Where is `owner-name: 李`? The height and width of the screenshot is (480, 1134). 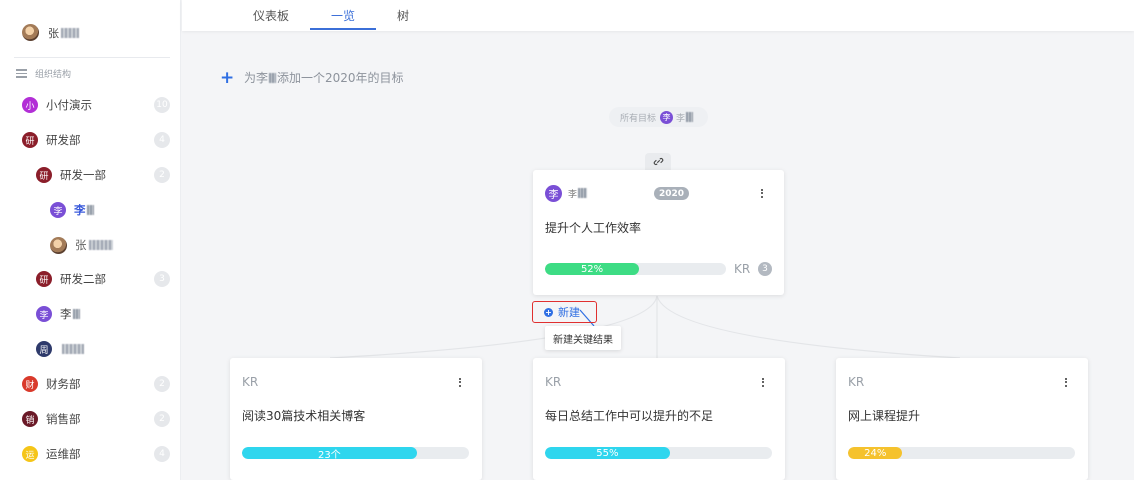
owner-name: 李 is located at coordinates (578, 193).